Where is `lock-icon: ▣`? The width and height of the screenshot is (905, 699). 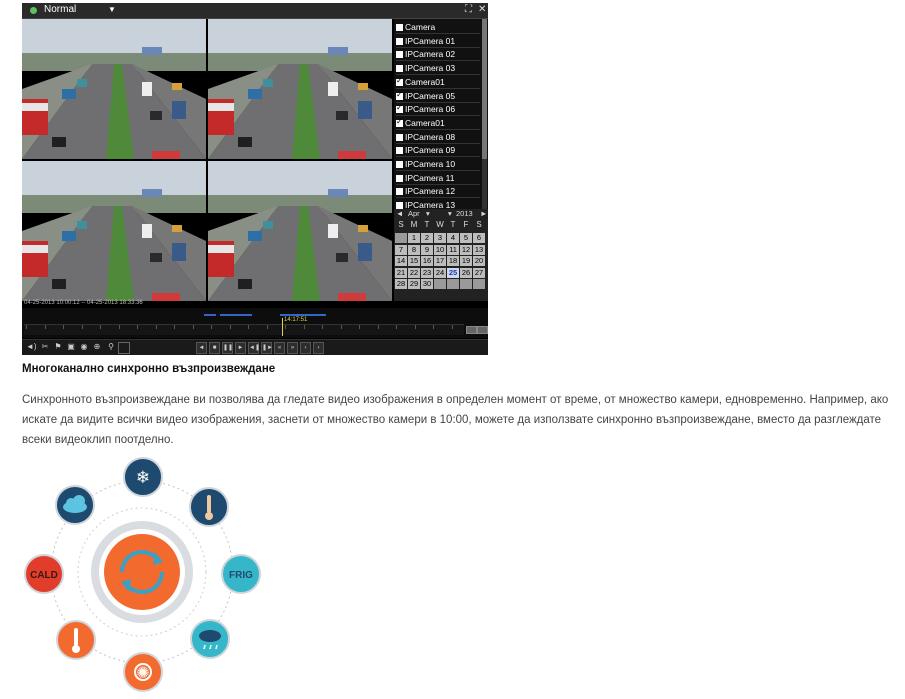
lock-icon: ▣ is located at coordinates (71, 347).